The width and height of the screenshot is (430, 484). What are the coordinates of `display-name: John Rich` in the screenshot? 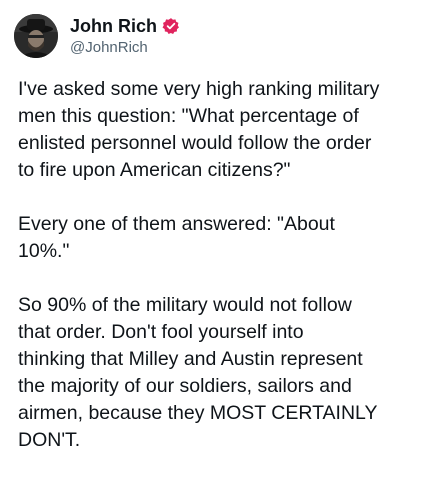 It's located at (113, 26).